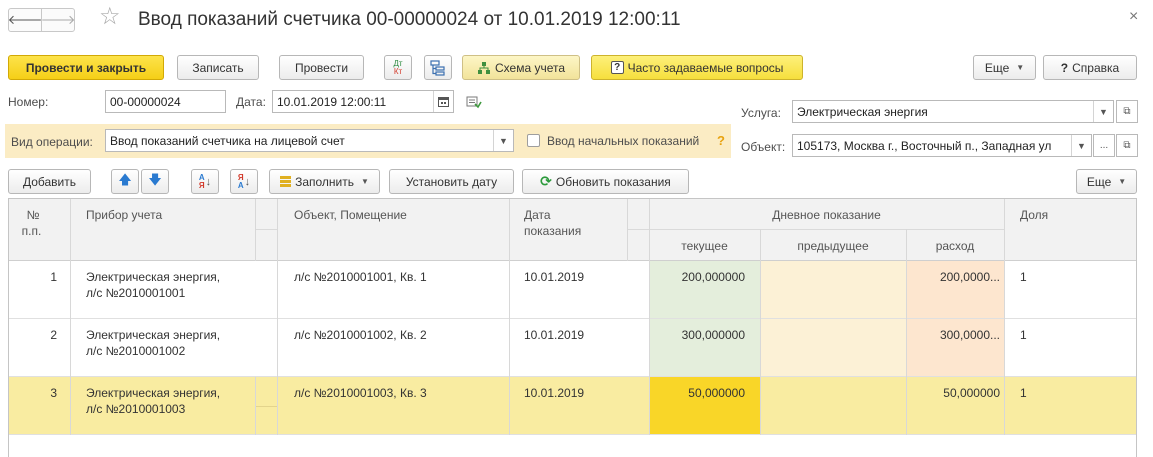 This screenshot has width=1153, height=457. What do you see at coordinates (1004, 67) in the screenshot?
I see `more-actions-button: Еще ▼` at bounding box center [1004, 67].